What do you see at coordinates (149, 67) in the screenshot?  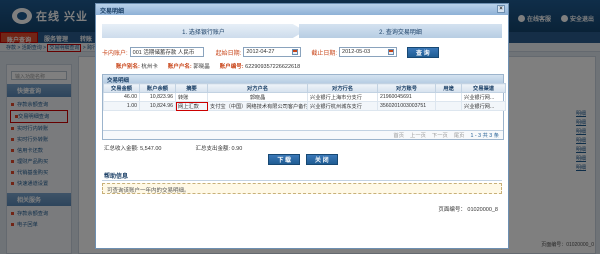 I see `alias-value: 杭州卡` at bounding box center [149, 67].